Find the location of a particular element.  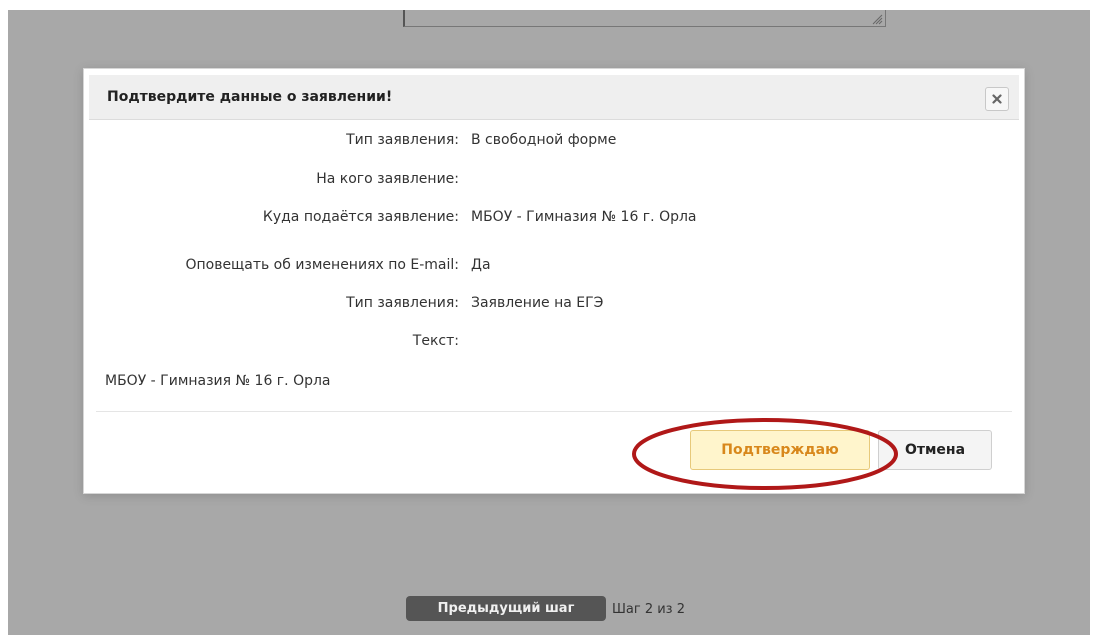

field-application-type: Тип заявления: В свободной форме is located at coordinates (554, 142).